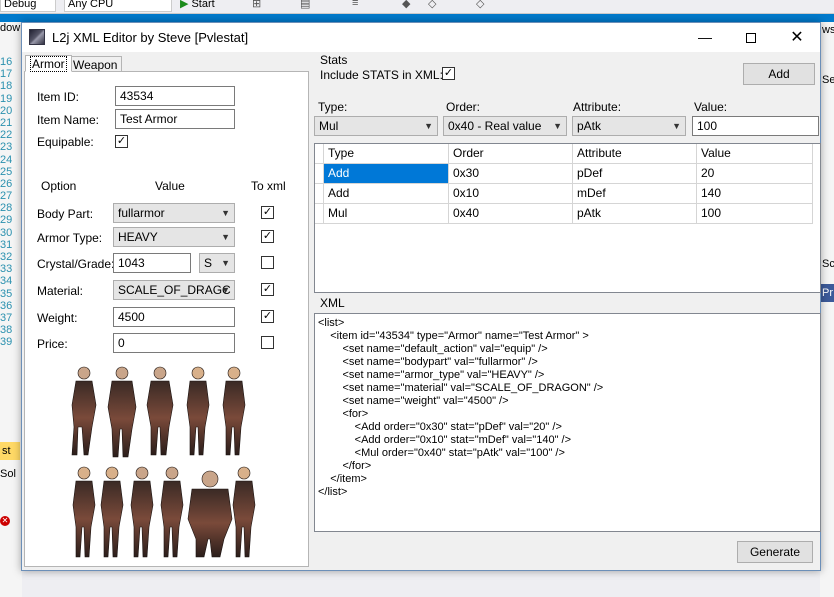 The image size is (834, 597). What do you see at coordinates (170, 186) in the screenshot?
I see `value-column-header: Value` at bounding box center [170, 186].